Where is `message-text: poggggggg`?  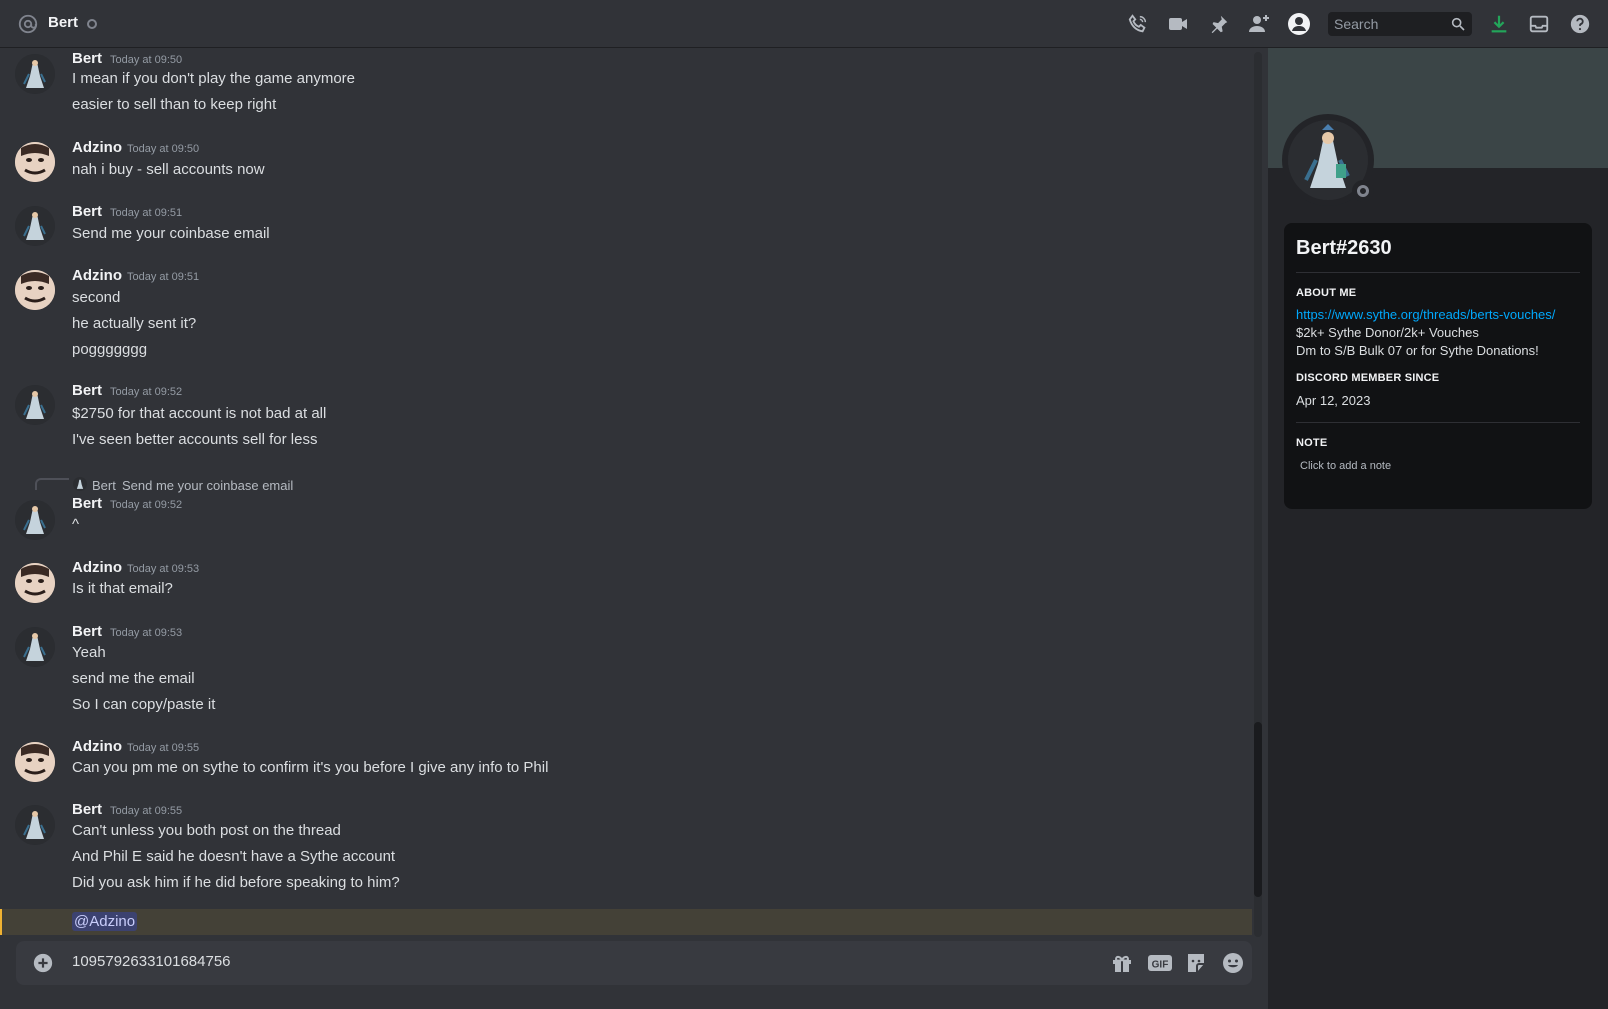
message-text: poggggggg is located at coordinates (110, 349).